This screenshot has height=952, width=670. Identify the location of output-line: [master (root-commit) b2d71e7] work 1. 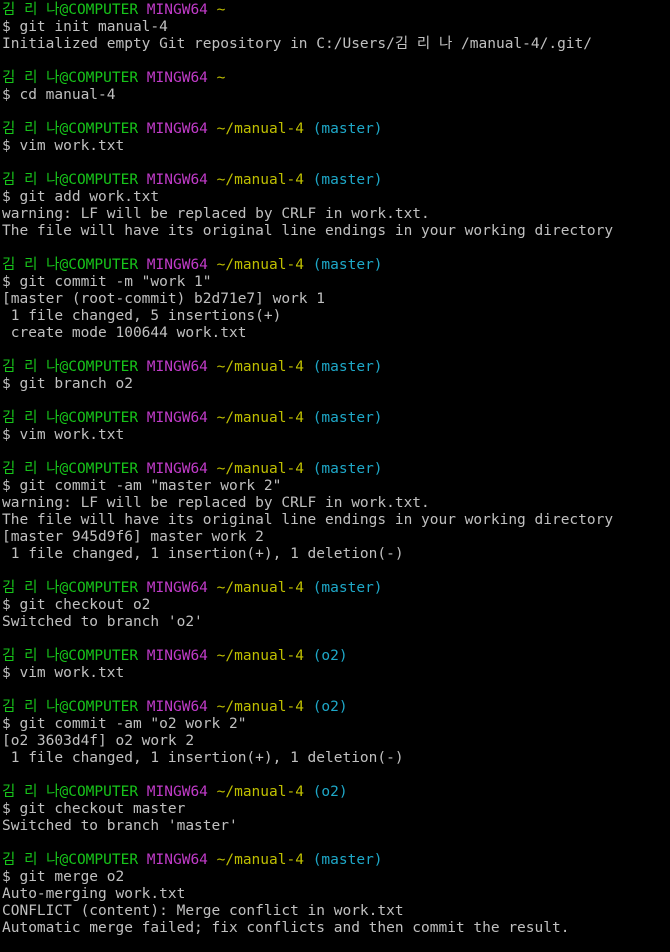
(164, 299).